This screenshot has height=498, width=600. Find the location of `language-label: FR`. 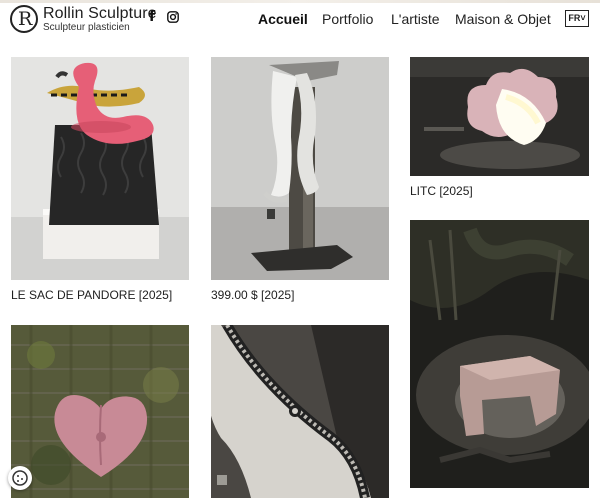

language-label: FR is located at coordinates (574, 18).